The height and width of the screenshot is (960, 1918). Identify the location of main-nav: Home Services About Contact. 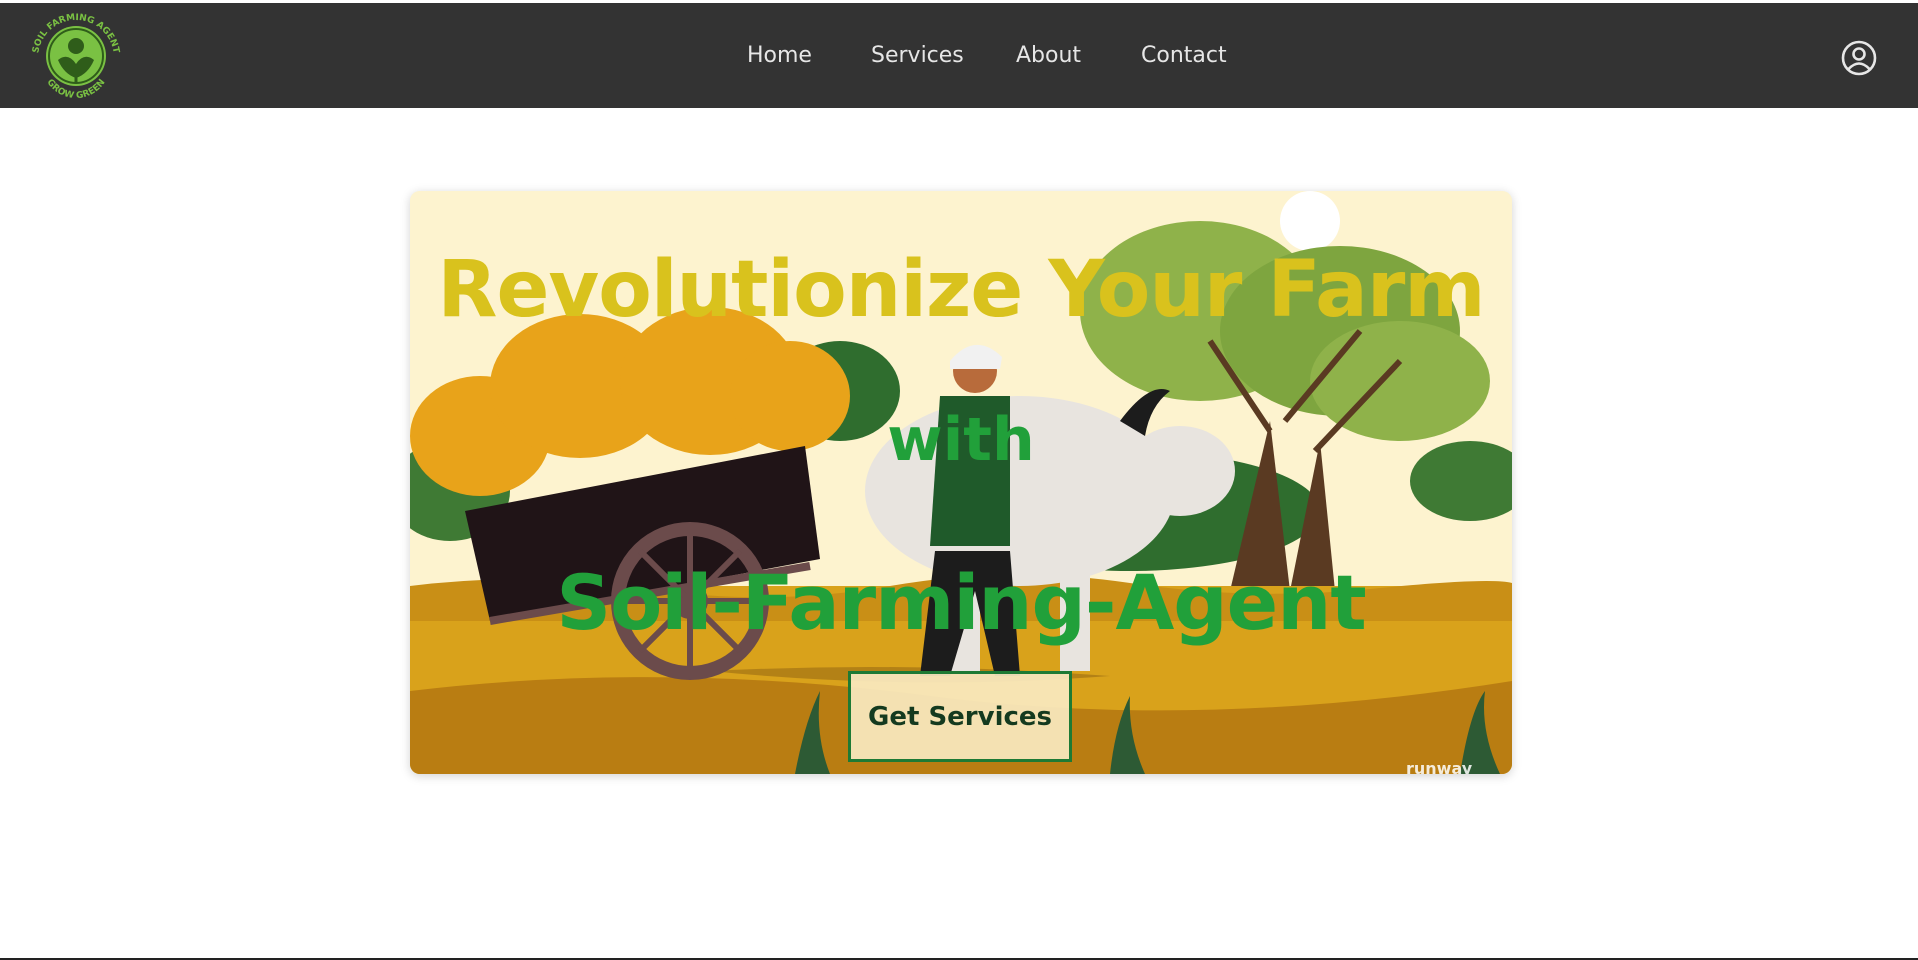
(959, 55).